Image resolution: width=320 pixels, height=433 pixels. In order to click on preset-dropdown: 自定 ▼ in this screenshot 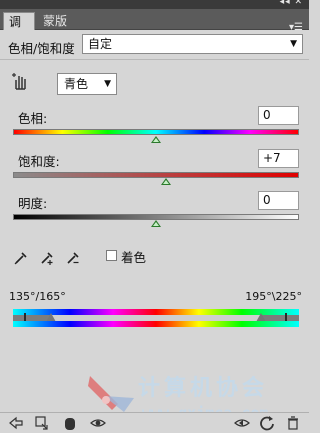, I will do `click(192, 44)`.